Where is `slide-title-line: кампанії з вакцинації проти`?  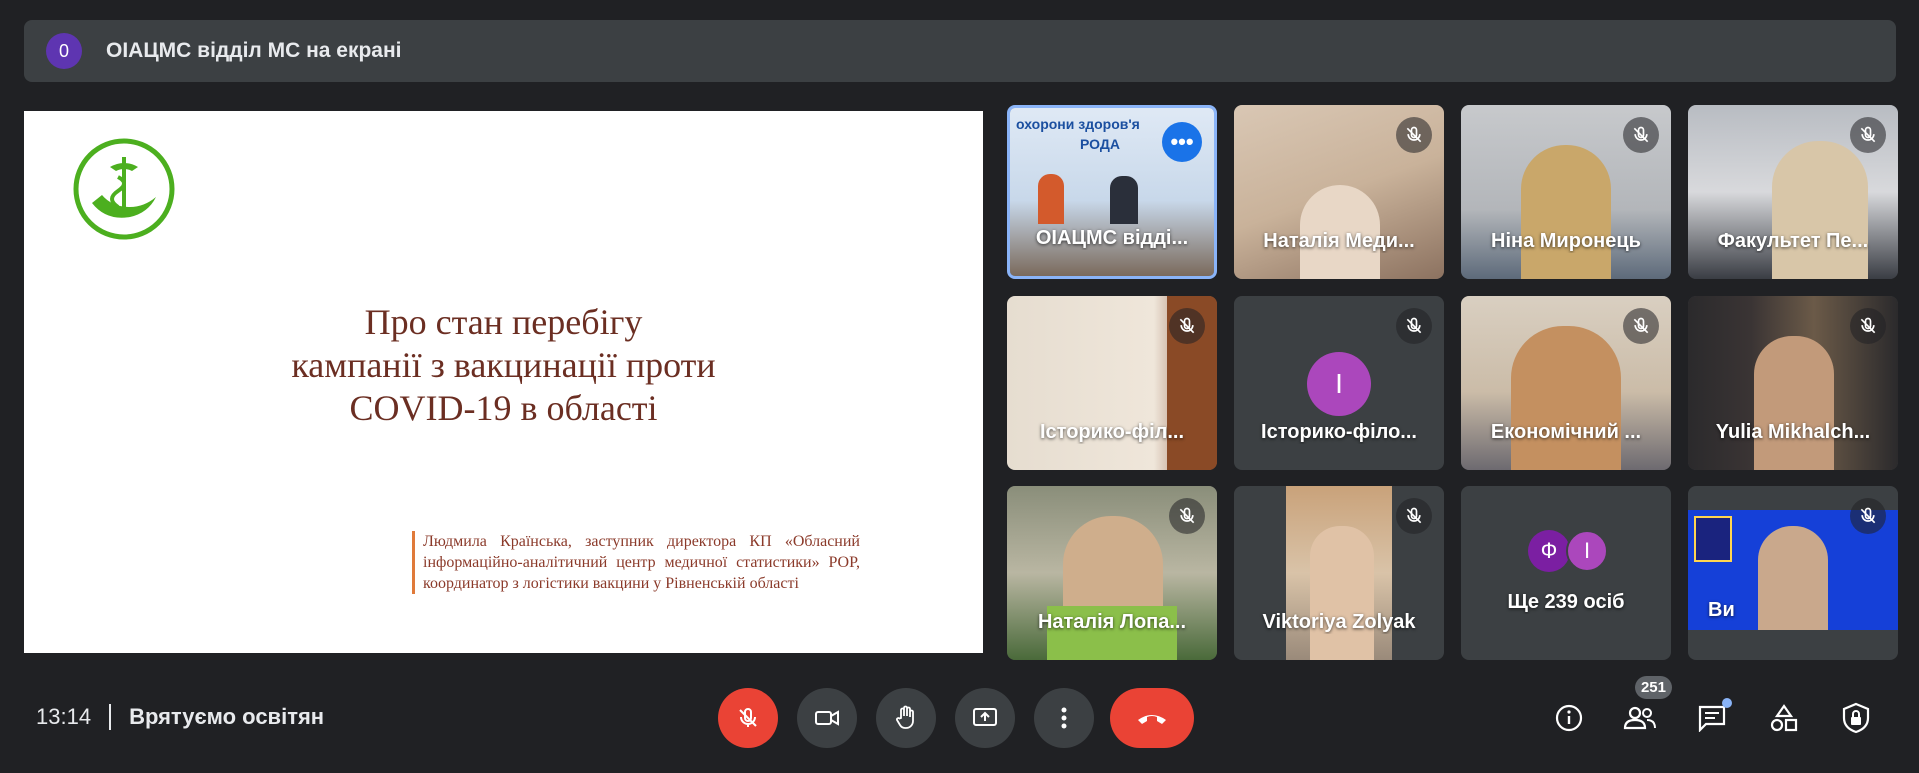
slide-title-line: кампанії з вакцинації проти is located at coordinates (503, 365).